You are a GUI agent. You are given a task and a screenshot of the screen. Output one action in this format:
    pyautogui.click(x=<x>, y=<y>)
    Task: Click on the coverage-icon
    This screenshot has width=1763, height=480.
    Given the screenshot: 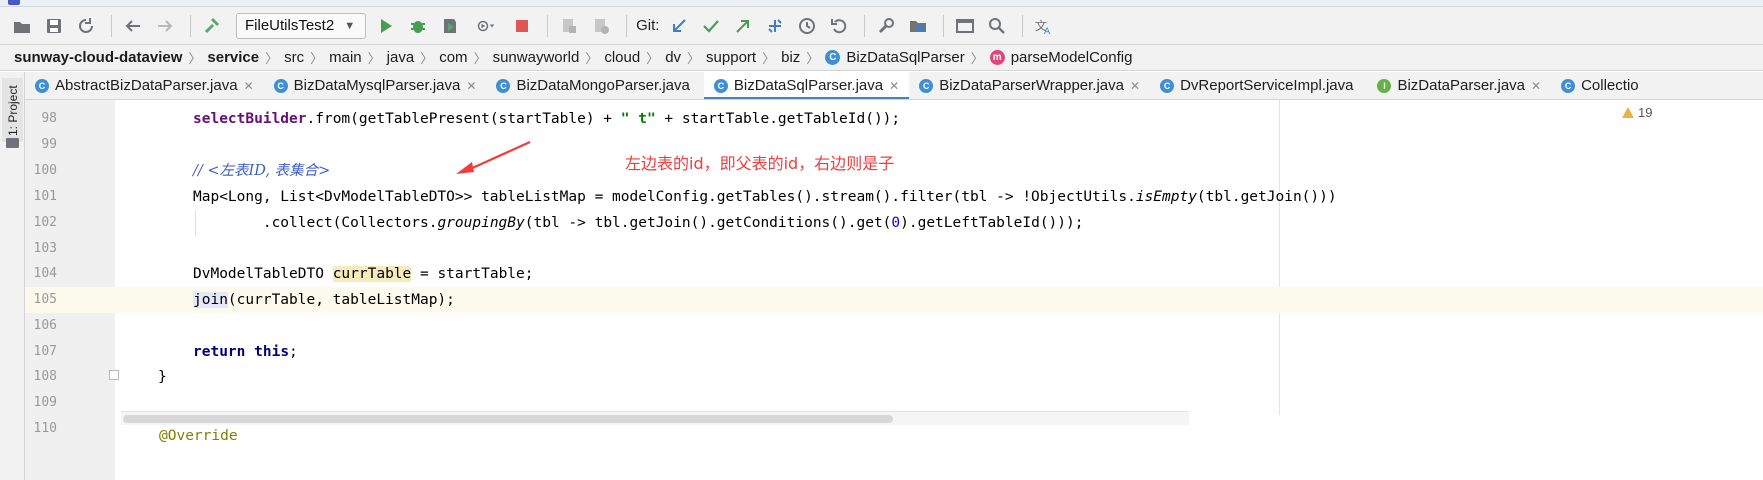 What is the action you would take?
    pyautogui.click(x=450, y=26)
    